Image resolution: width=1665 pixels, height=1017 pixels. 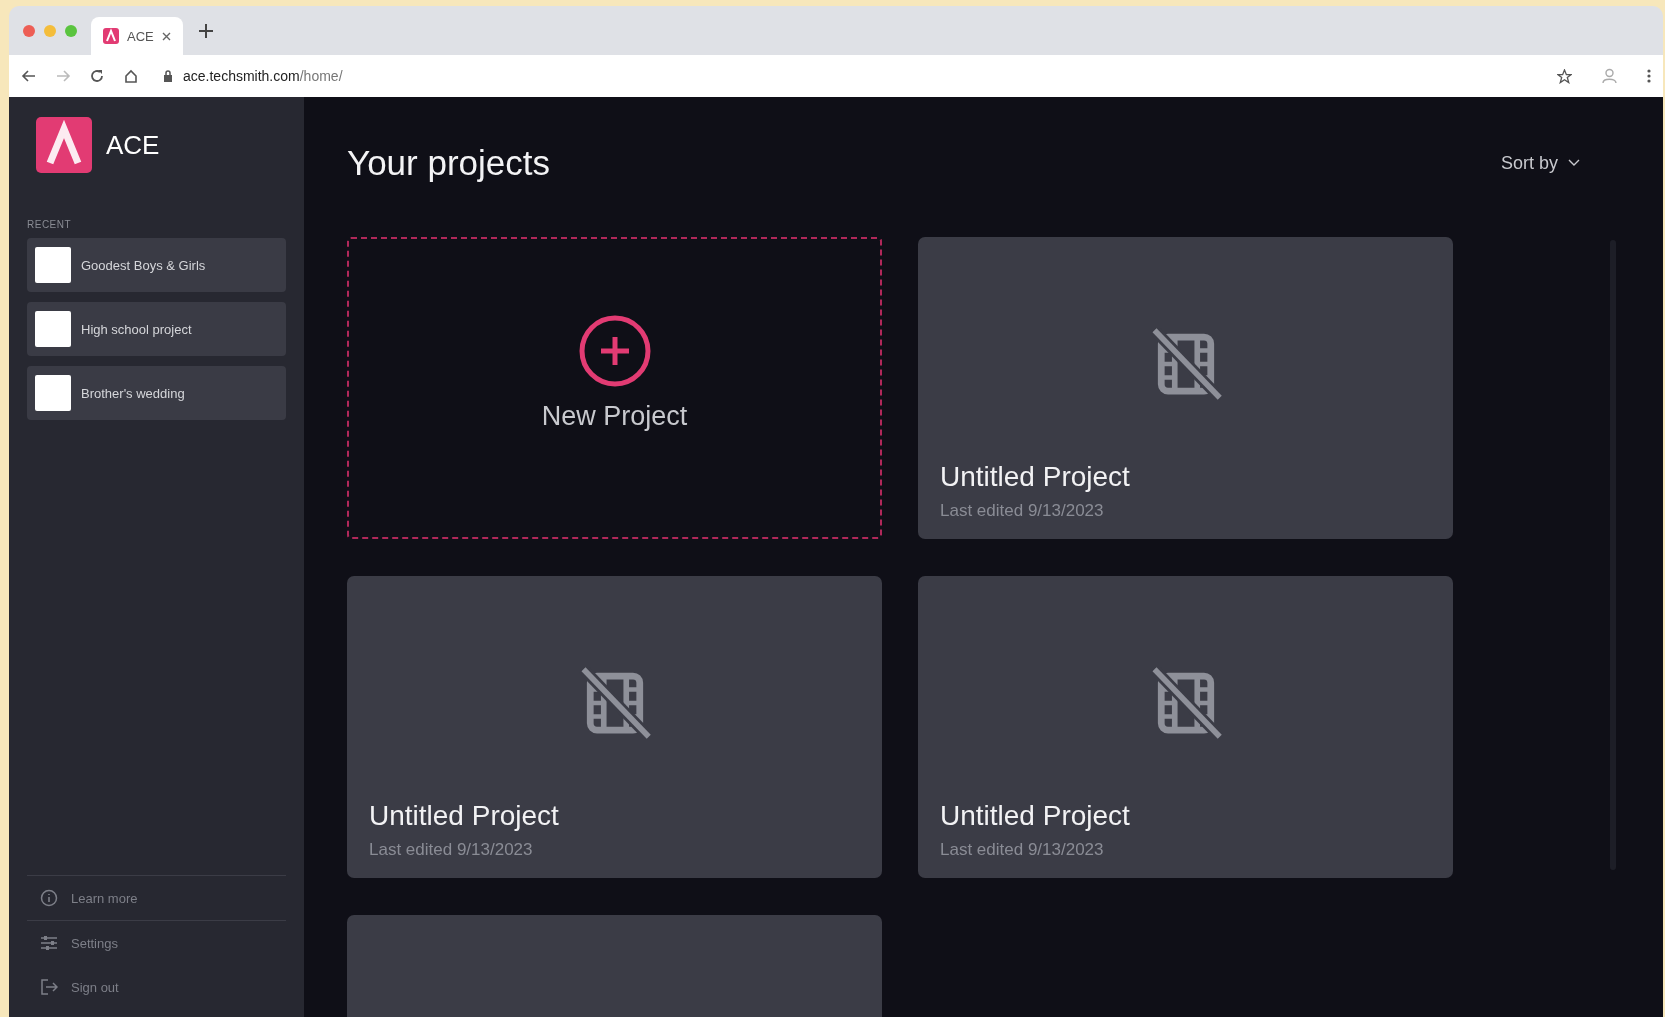 I want to click on new-project-button: New Project, so click(x=614, y=388).